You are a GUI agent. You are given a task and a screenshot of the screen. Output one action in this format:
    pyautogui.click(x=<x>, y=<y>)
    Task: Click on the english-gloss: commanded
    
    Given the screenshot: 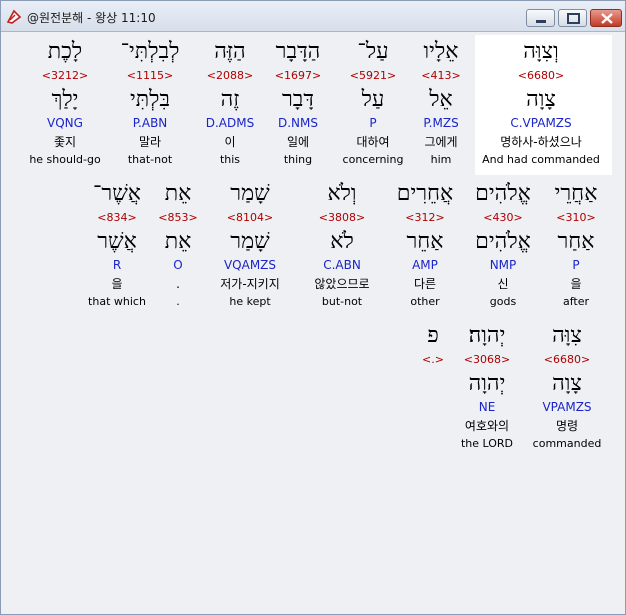 What is the action you would take?
    pyautogui.click(x=567, y=443)
    